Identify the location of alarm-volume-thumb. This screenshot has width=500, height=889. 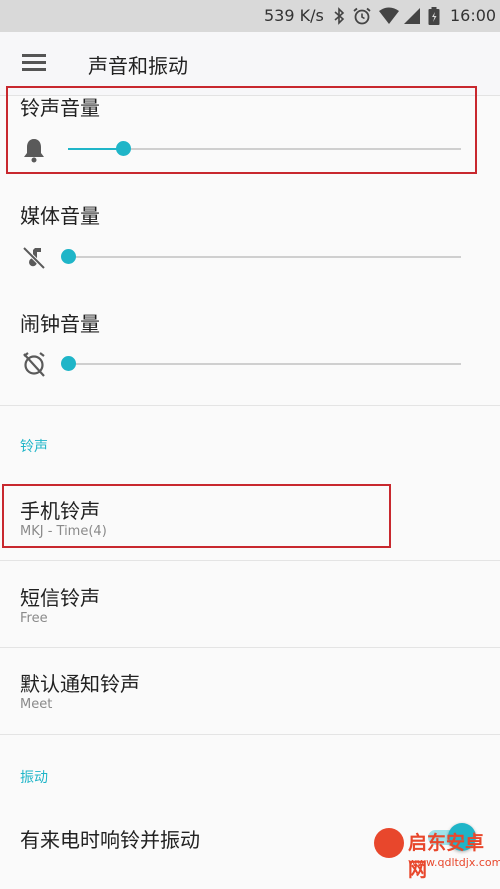
(68, 363).